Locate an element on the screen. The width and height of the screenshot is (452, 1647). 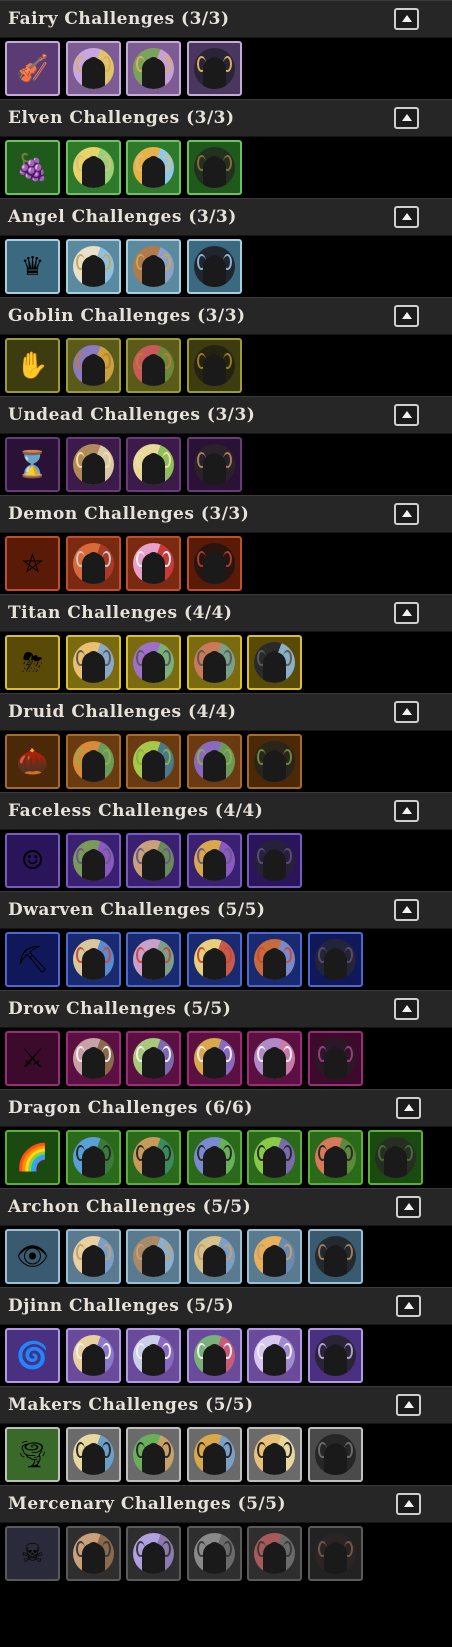
section-header-goblin: Goblin Challenges (3/3) is located at coordinates (226, 316).